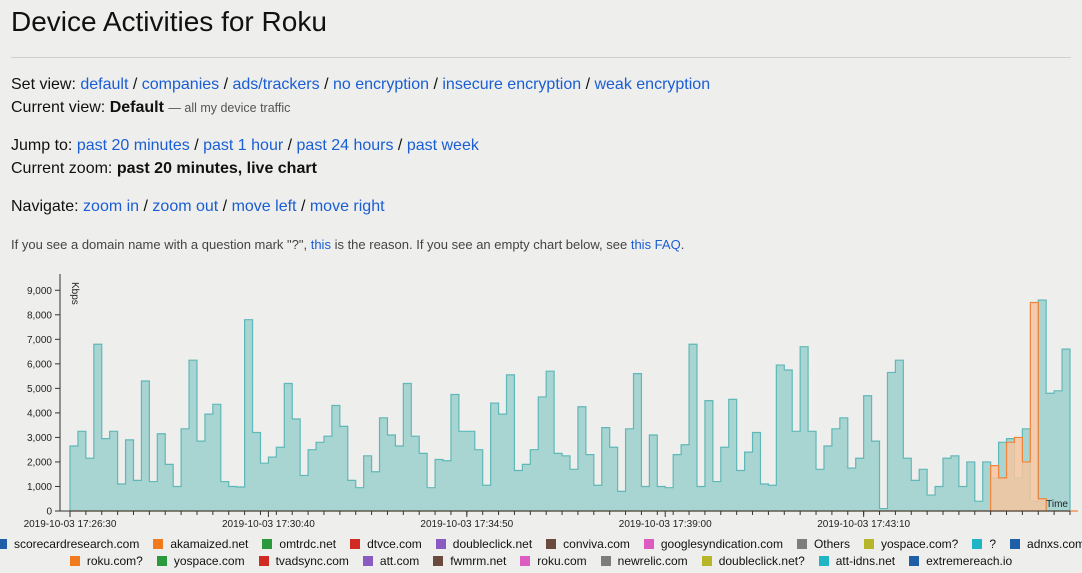 Image resolution: width=1082 pixels, height=573 pixels. What do you see at coordinates (39, 389) in the screenshot?
I see `y-tick-label: 5,000` at bounding box center [39, 389].